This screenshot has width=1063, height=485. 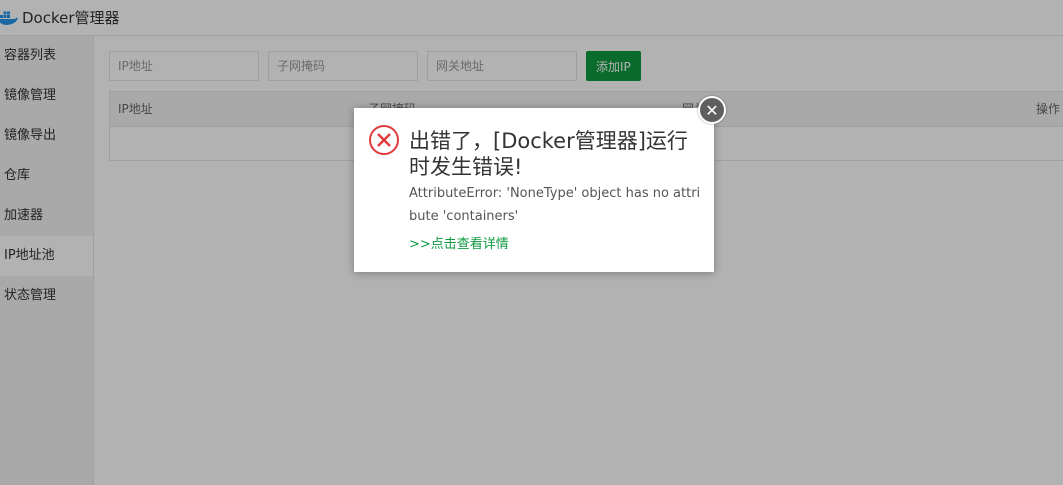 I want to click on close-icon: ✕, so click(x=712, y=110).